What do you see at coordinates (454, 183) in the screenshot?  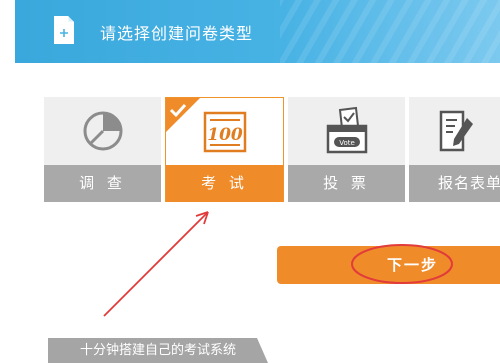 I see `type-label-form: 报名表单` at bounding box center [454, 183].